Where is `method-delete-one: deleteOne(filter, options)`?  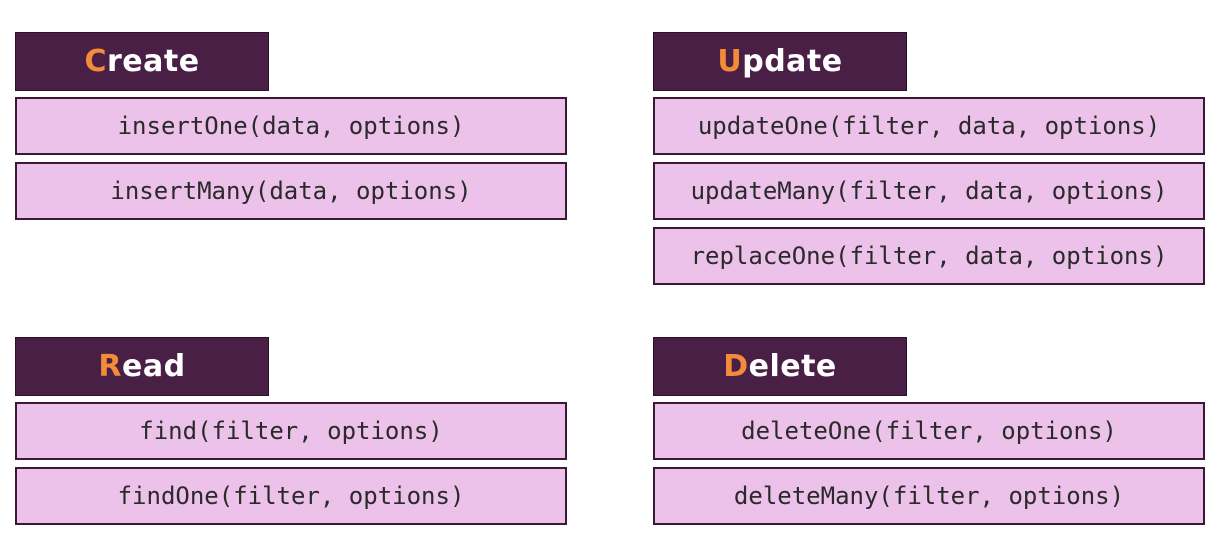 method-delete-one: deleteOne(filter, options) is located at coordinates (929, 431).